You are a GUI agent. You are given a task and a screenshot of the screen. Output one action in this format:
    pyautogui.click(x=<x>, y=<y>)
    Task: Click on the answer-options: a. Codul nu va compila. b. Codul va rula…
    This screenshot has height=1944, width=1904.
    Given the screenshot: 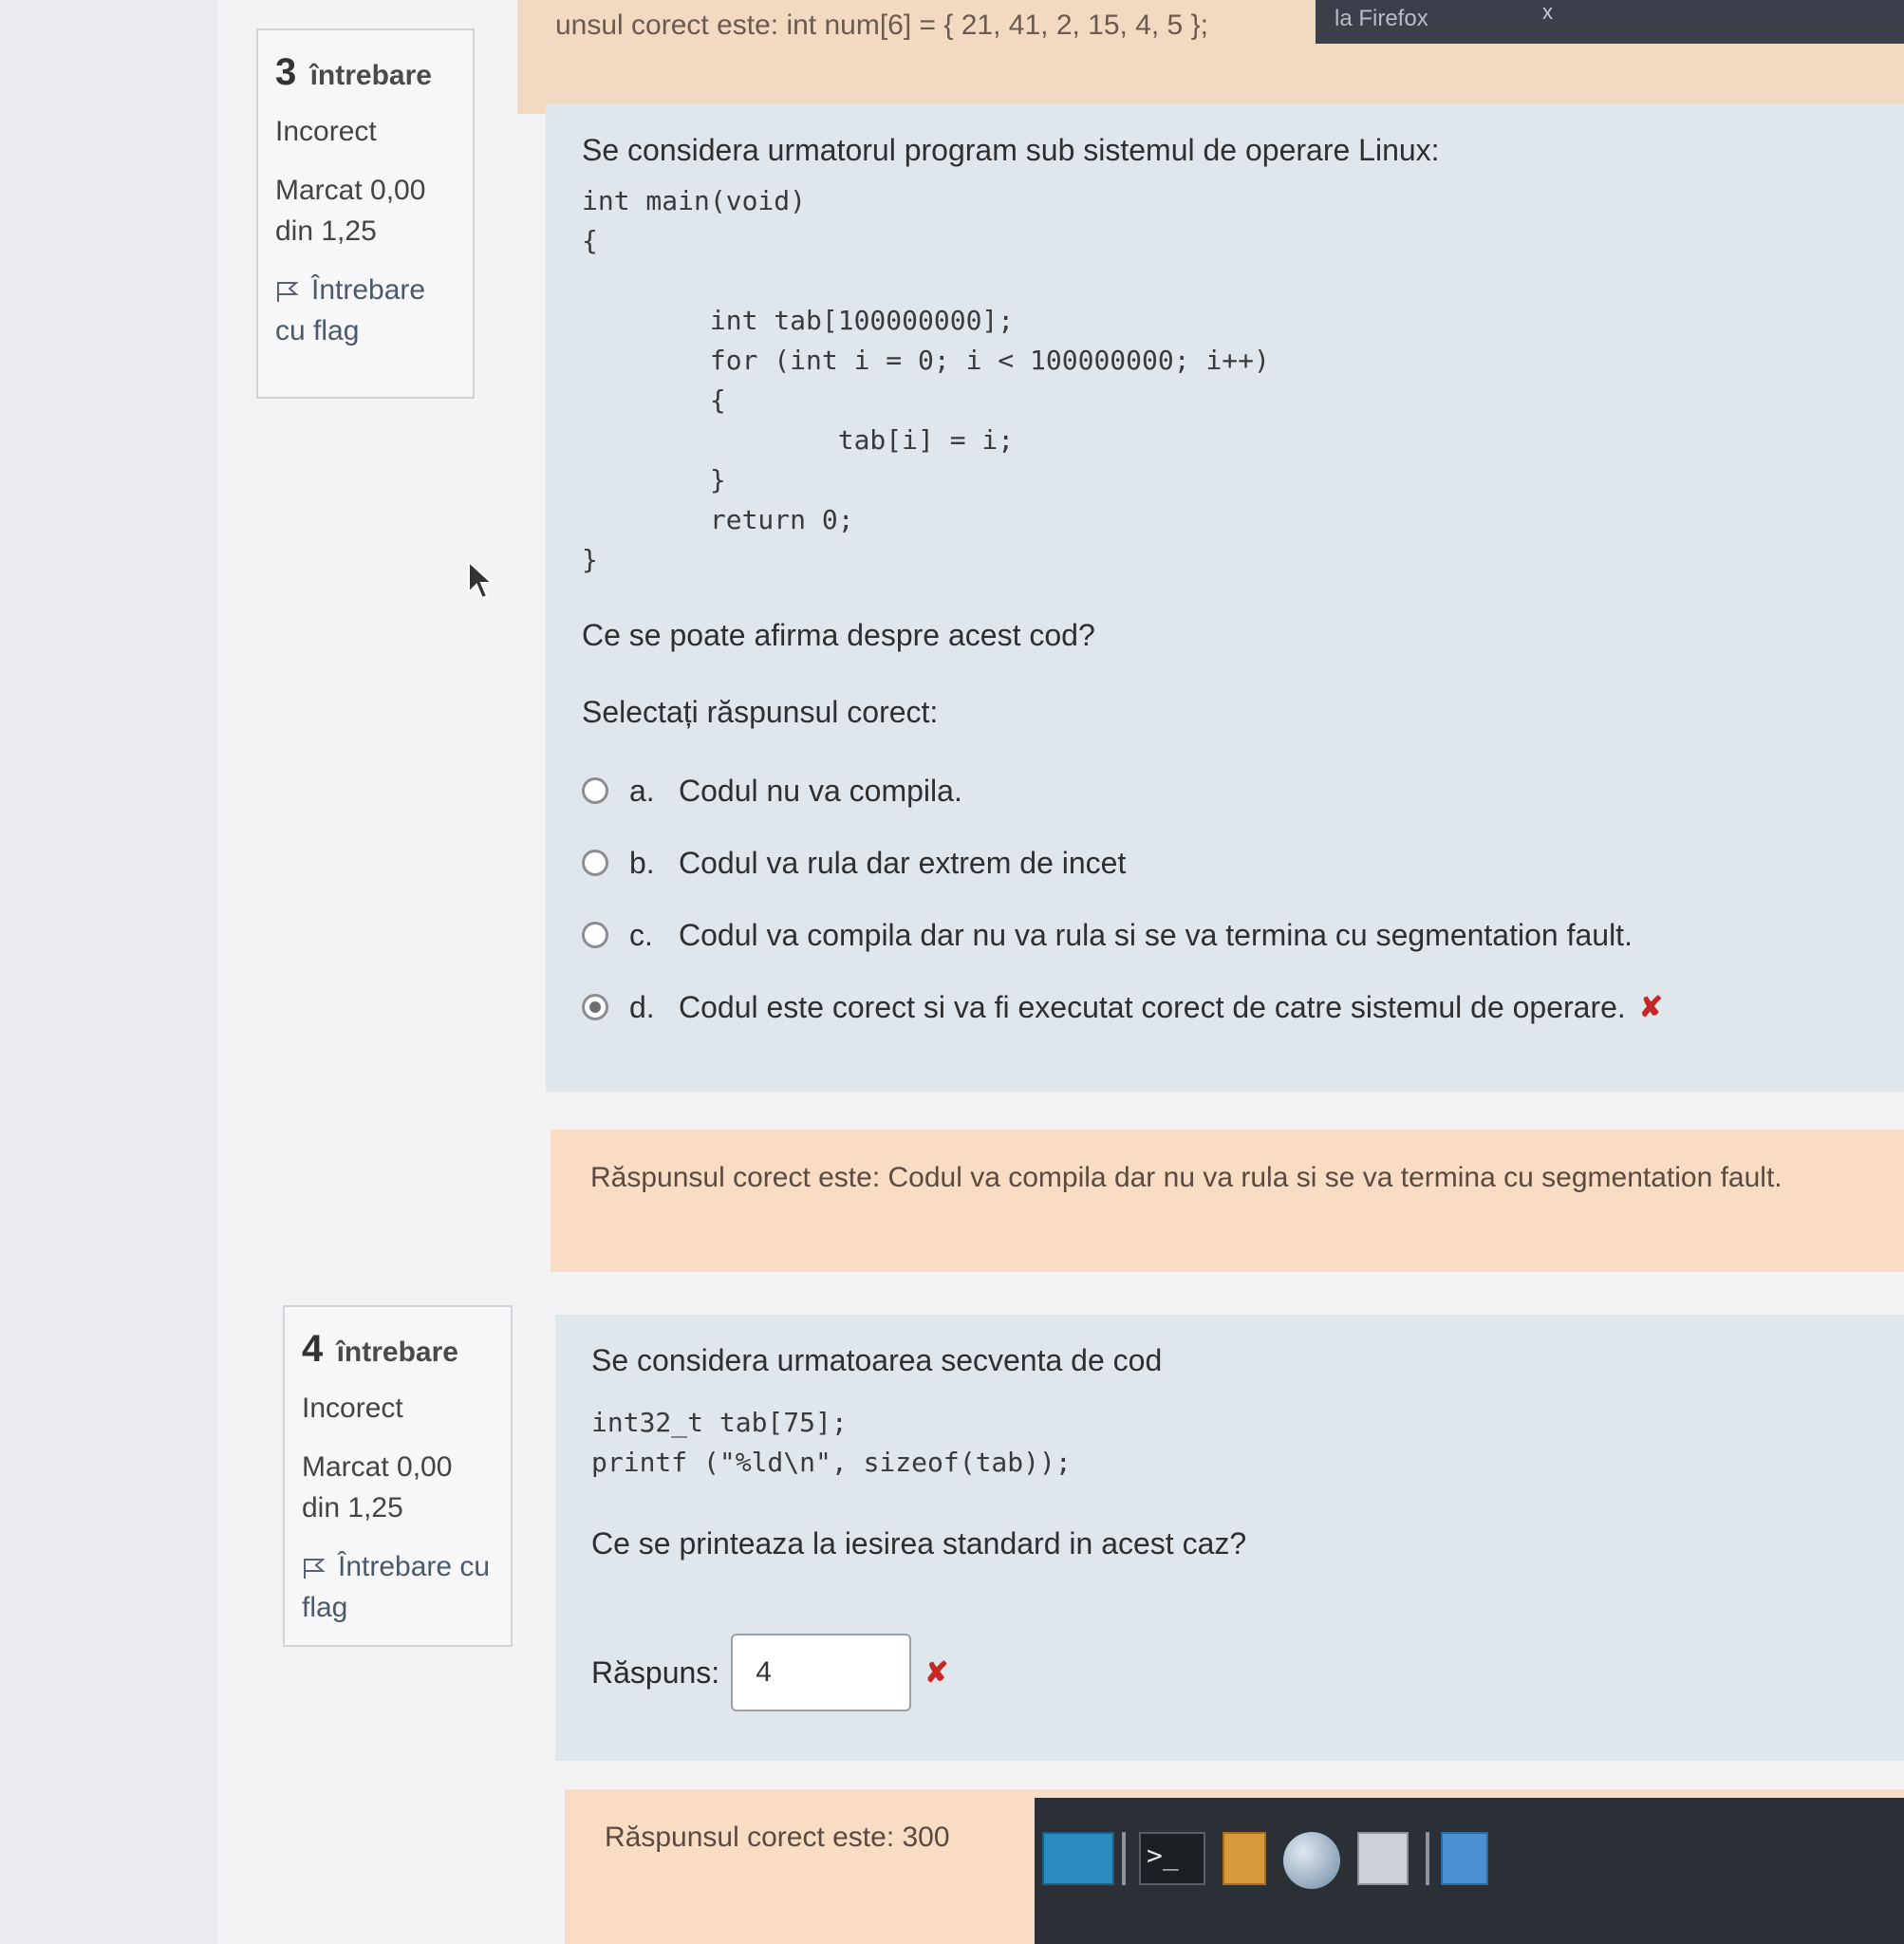 What is the action you would take?
    pyautogui.click(x=1225, y=899)
    